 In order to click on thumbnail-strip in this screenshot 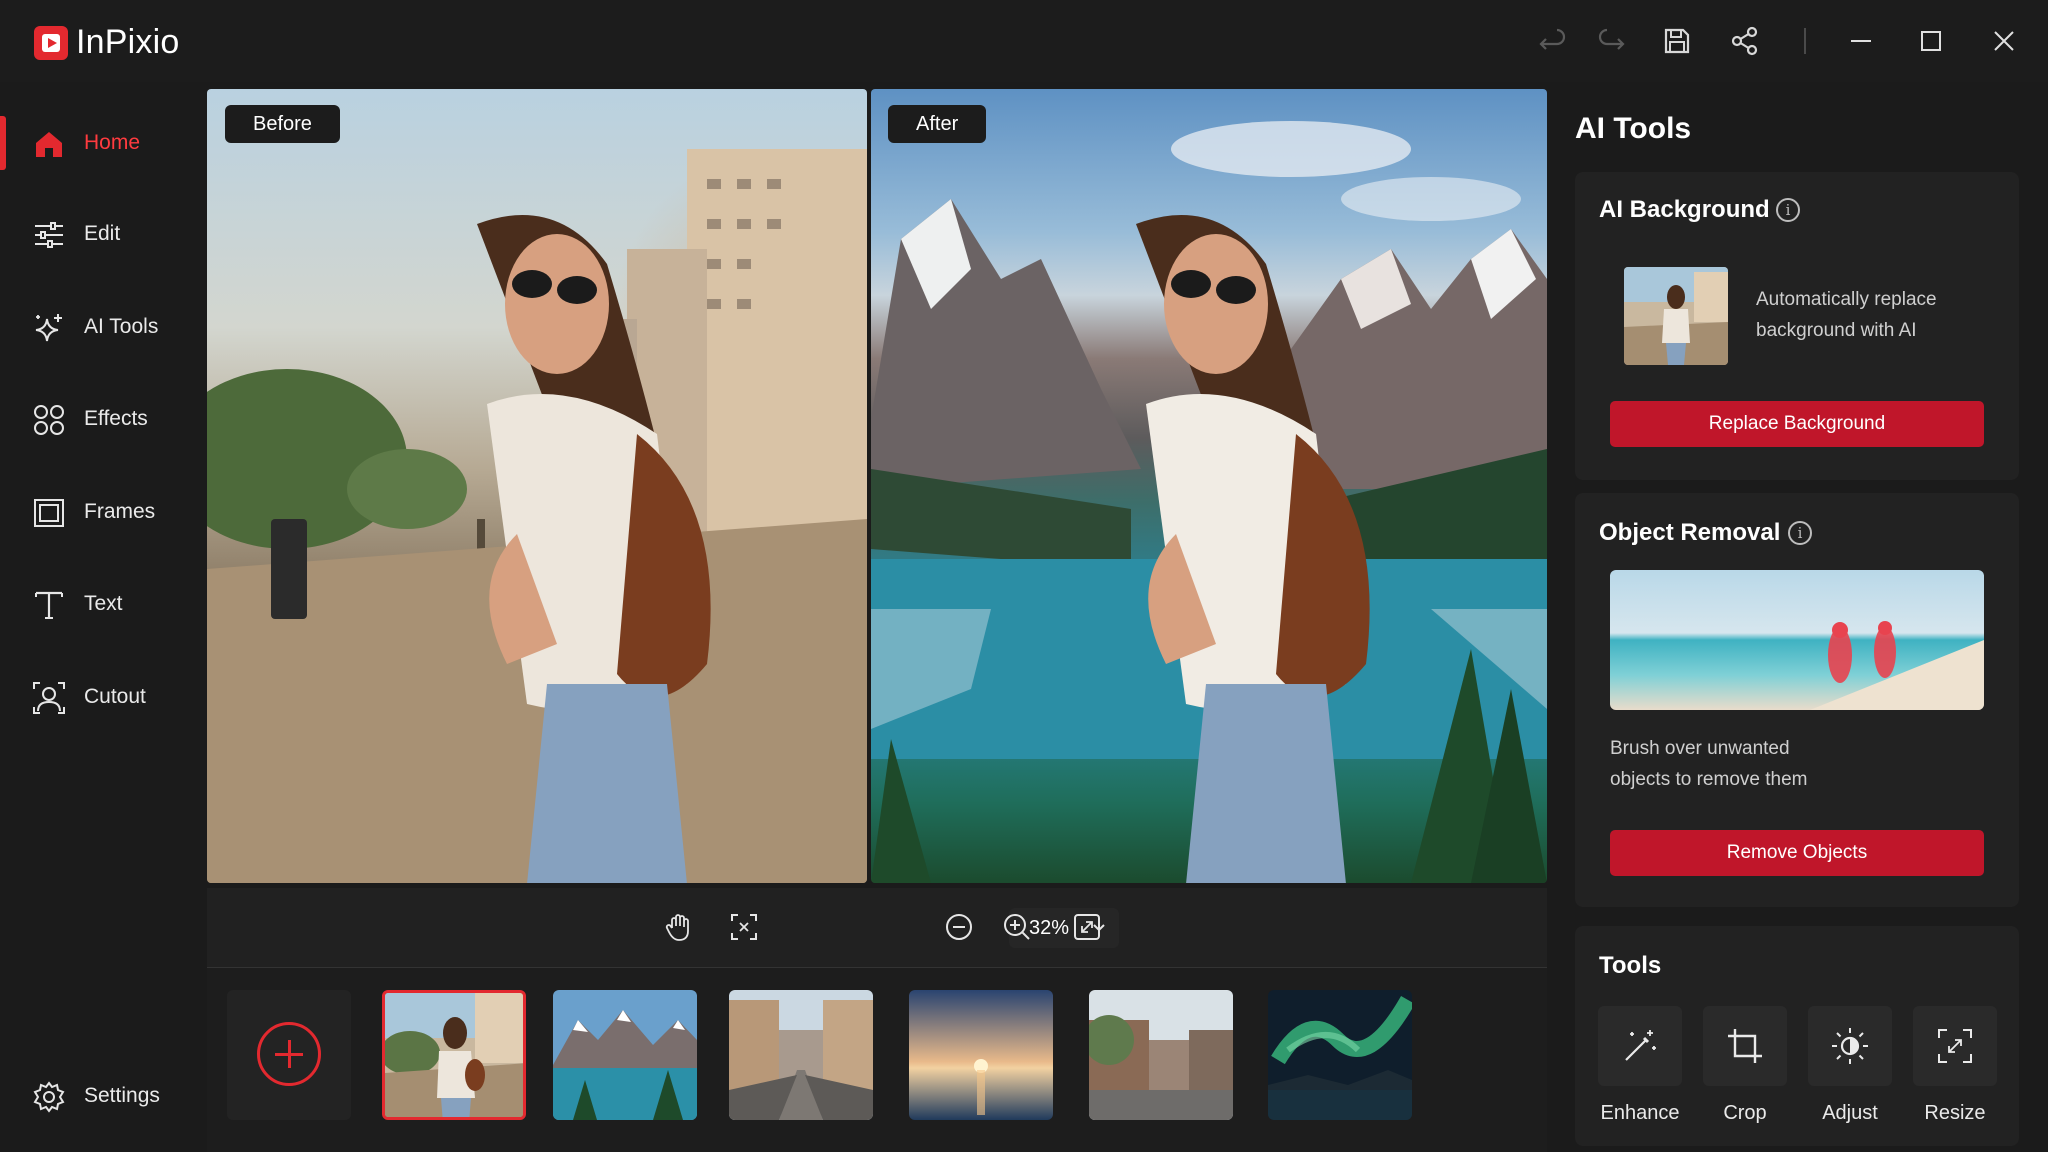, I will do `click(877, 1060)`.